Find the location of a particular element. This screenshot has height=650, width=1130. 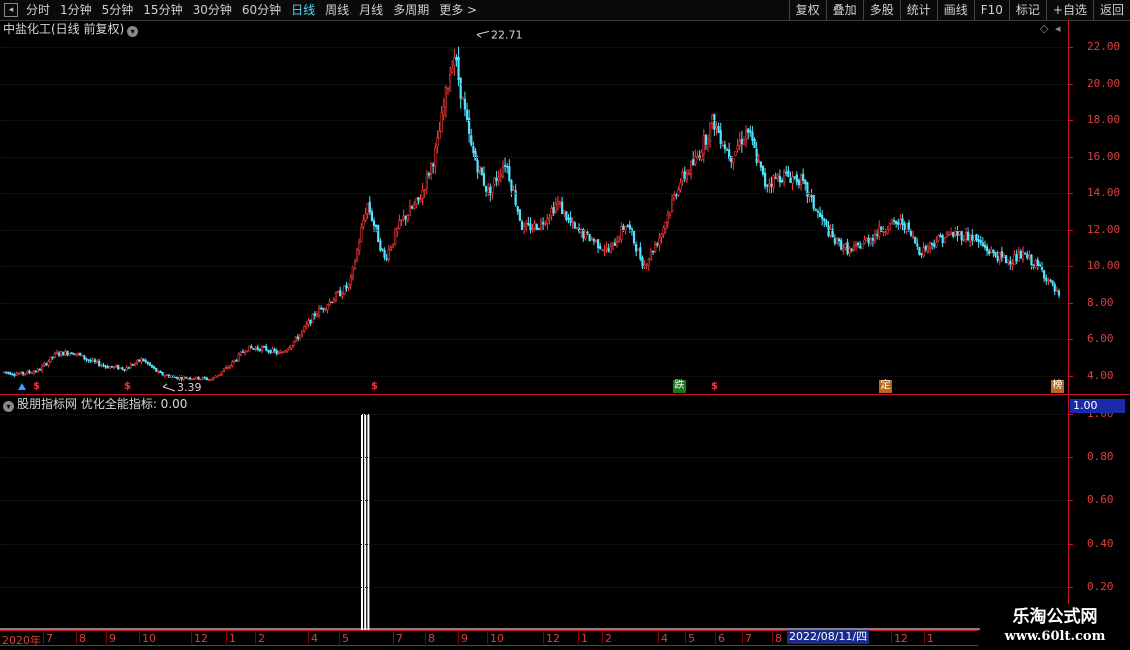

date-label: 10 is located at coordinates (495, 638).